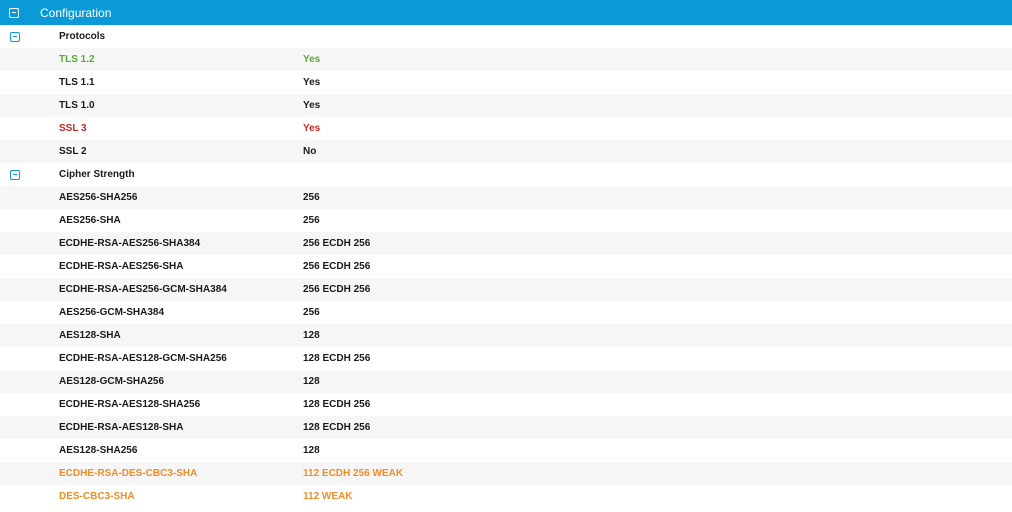 Image resolution: width=1012 pixels, height=512 pixels. I want to click on row-value: 112 ECDH 256 WEAK, so click(353, 473).